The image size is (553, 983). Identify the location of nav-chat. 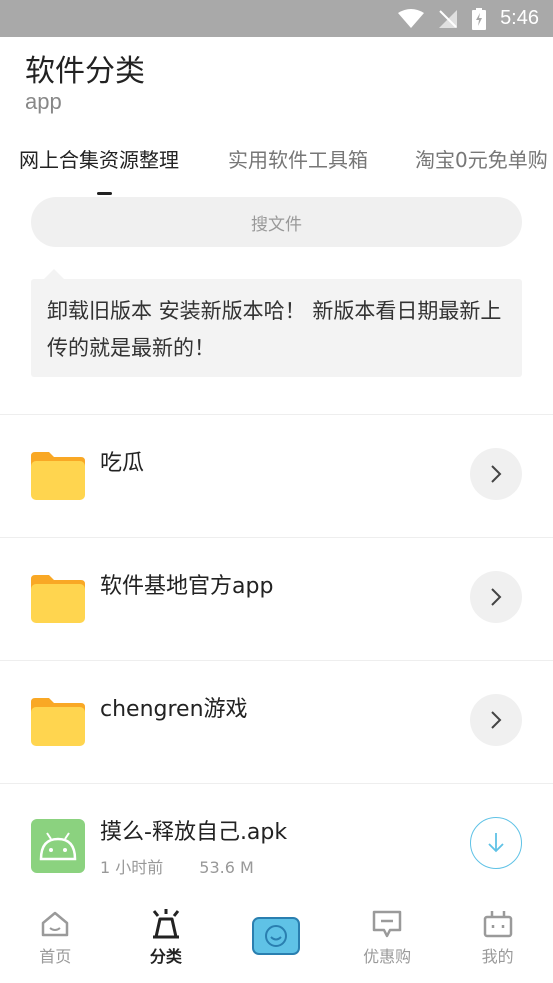
(276, 938).